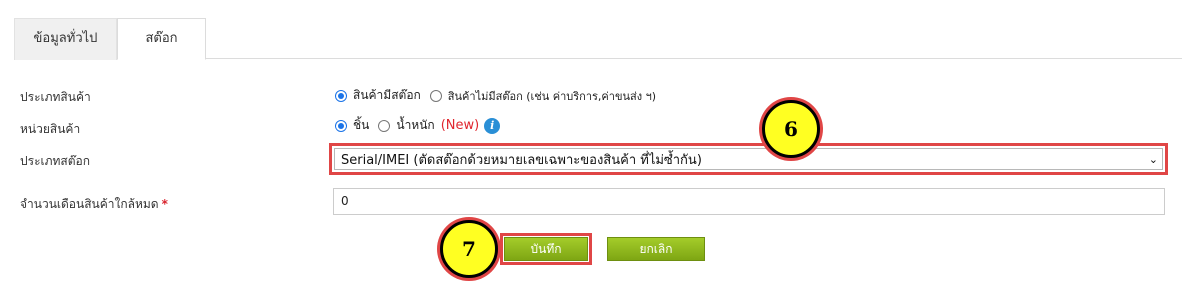  What do you see at coordinates (65, 39) in the screenshot?
I see `tab-general-info: ข้อมูลทั่วไป` at bounding box center [65, 39].